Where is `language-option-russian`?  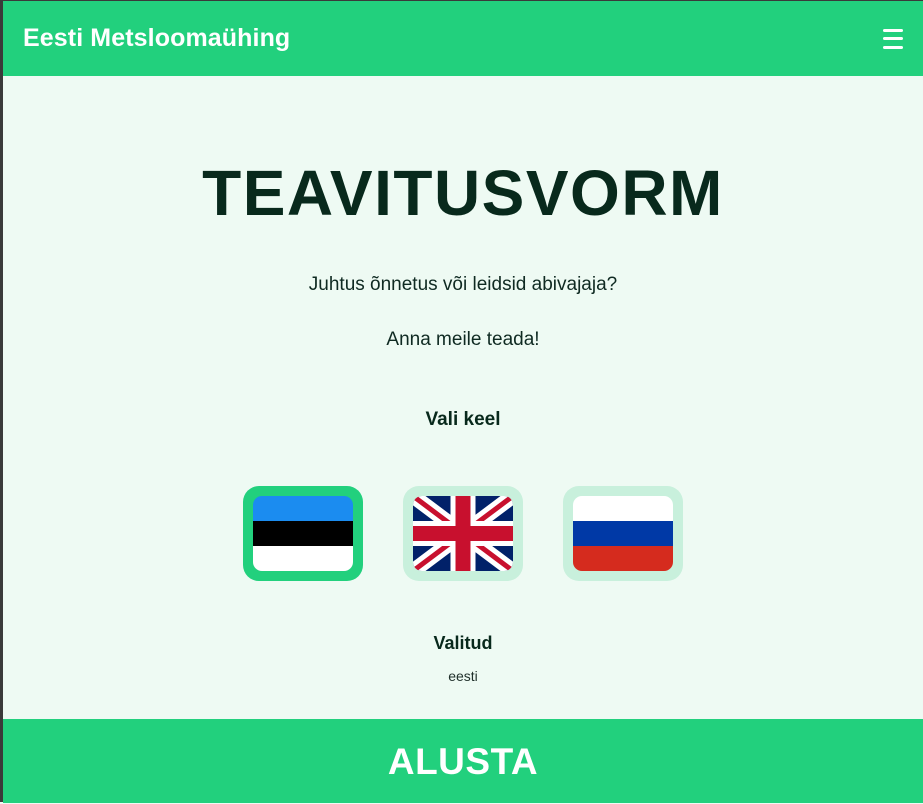
language-option-russian is located at coordinates (623, 533).